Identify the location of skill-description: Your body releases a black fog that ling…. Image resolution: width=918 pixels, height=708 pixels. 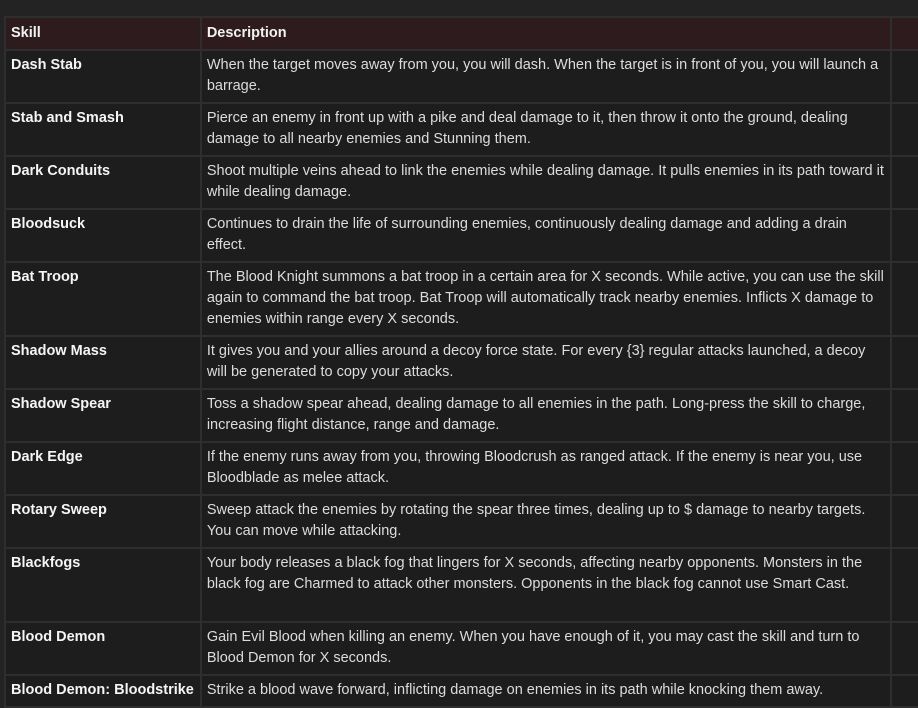
(545, 585).